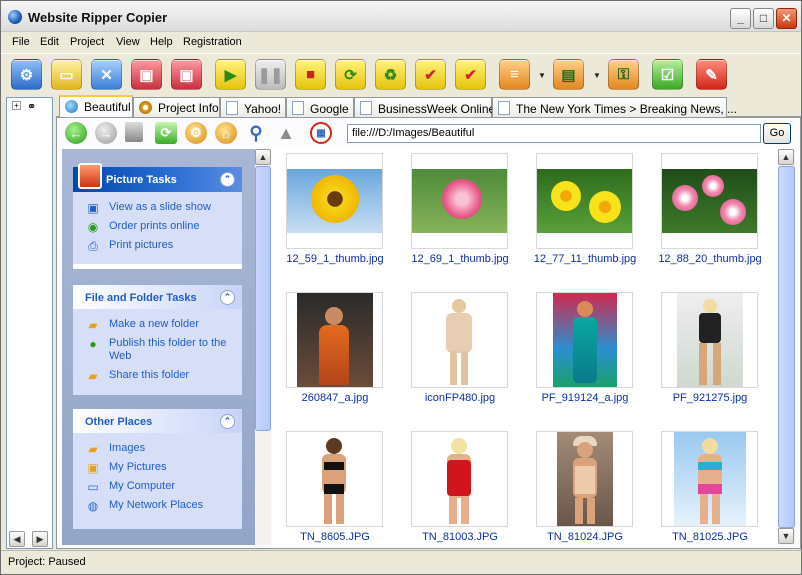 The image size is (802, 575). What do you see at coordinates (253, 107) in the screenshot?
I see `tab-yahoo: Yahoo!` at bounding box center [253, 107].